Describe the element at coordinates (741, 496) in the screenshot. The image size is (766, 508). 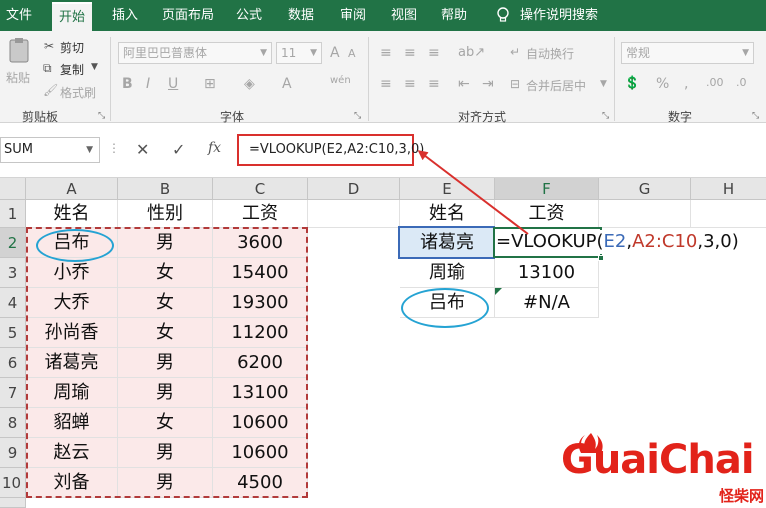
I see `watermark-subtitle: 怪柴网` at that location.